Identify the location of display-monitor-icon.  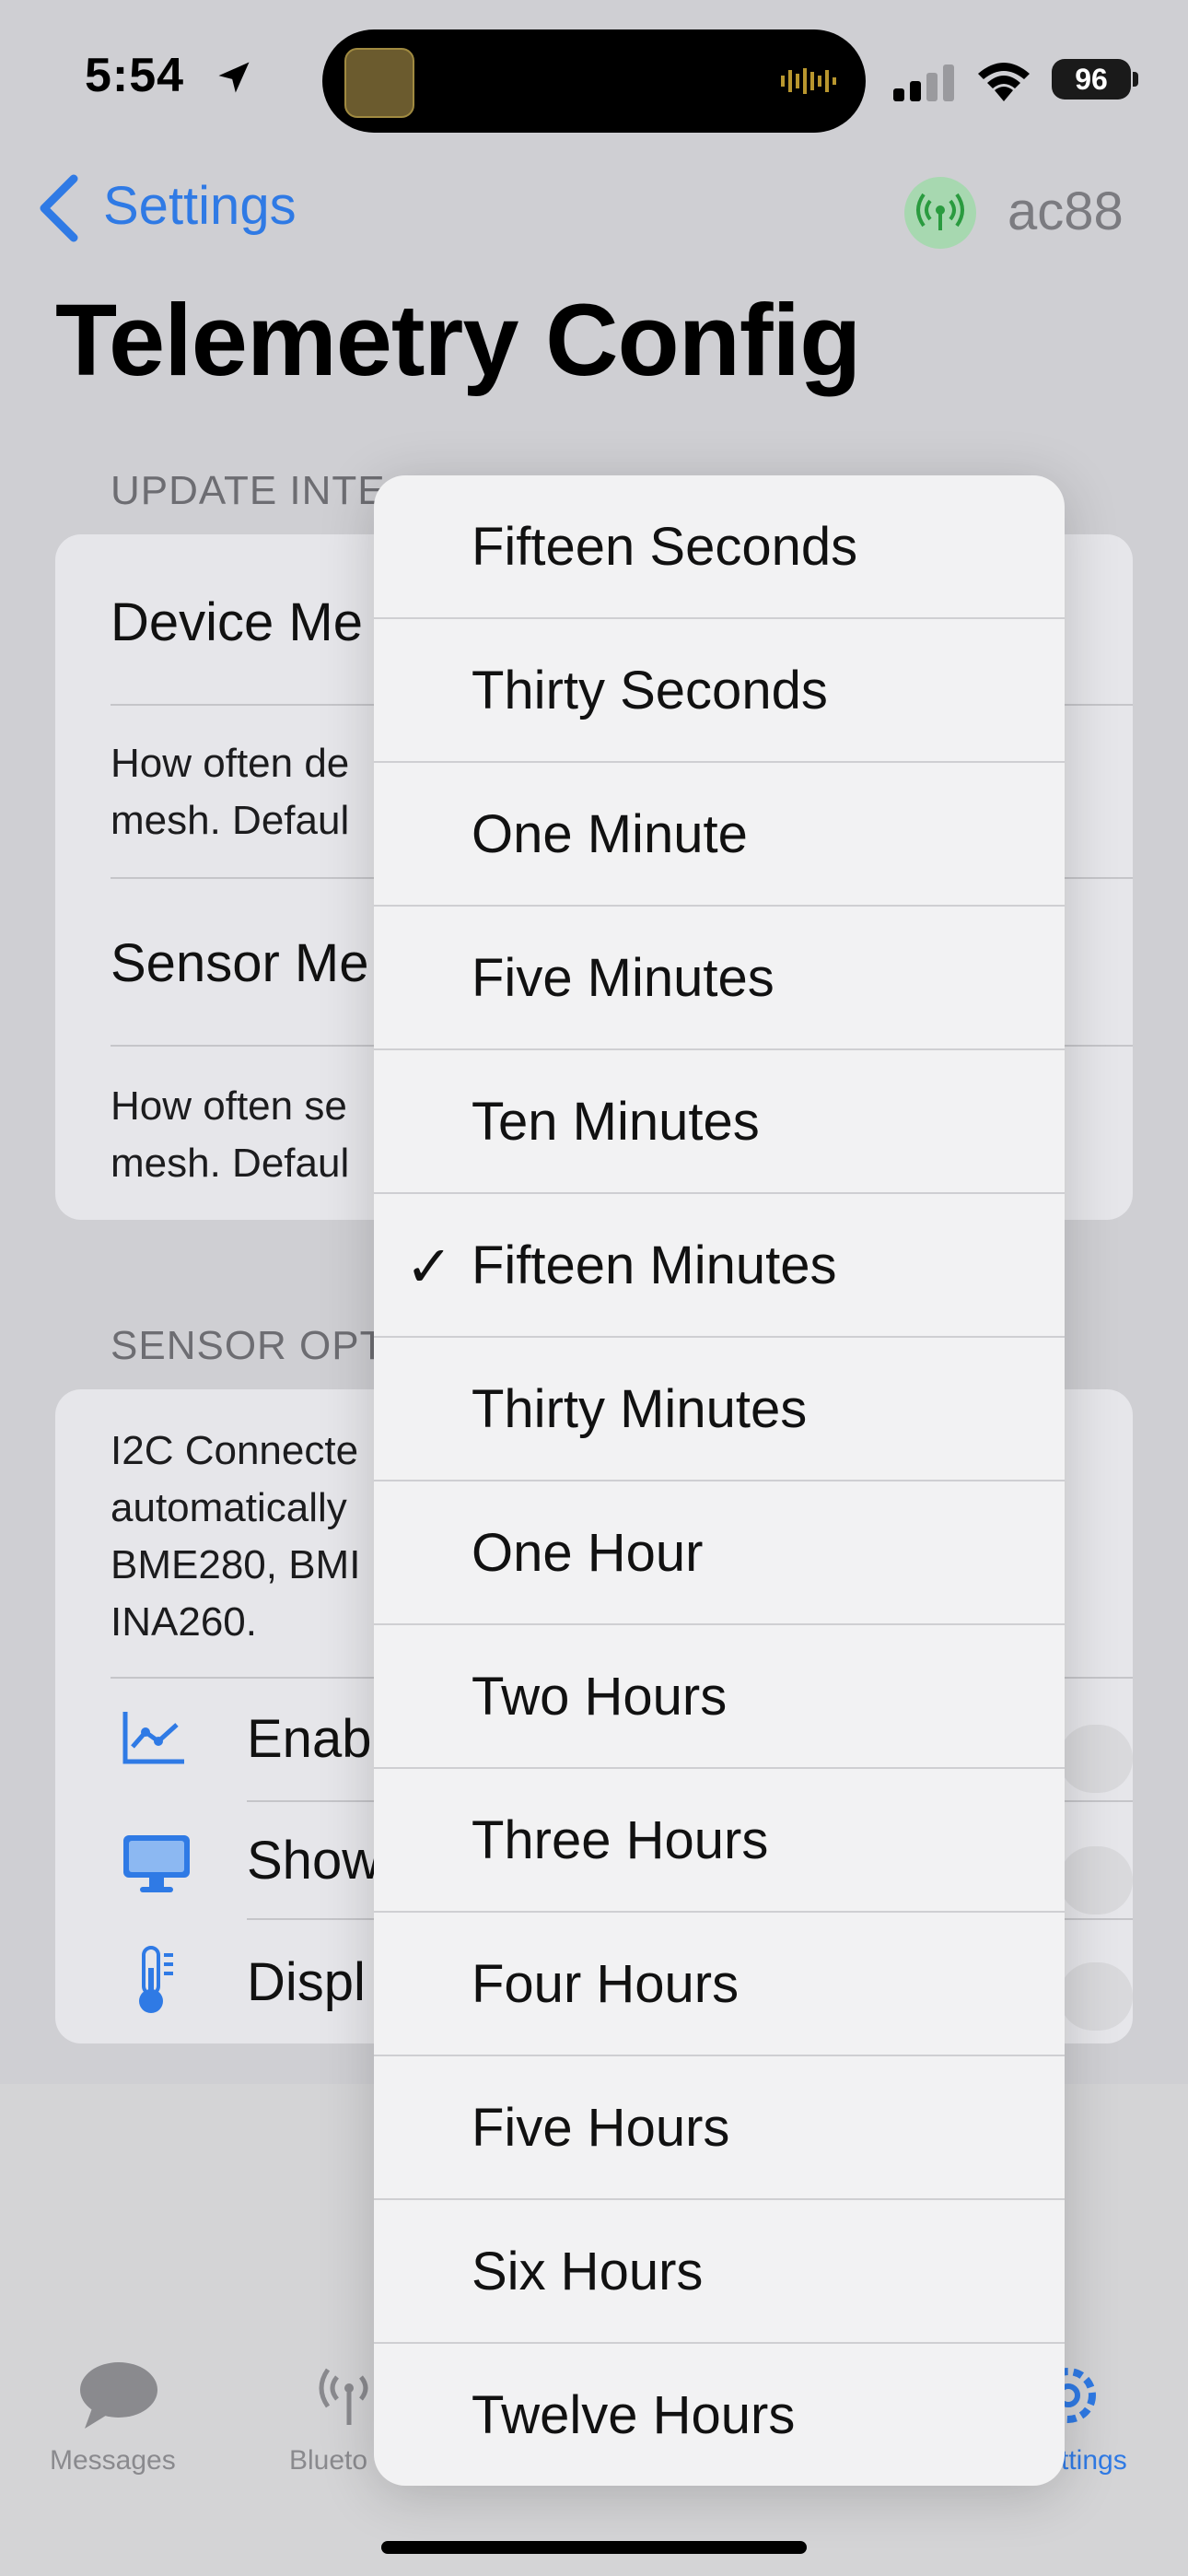
(157, 1866).